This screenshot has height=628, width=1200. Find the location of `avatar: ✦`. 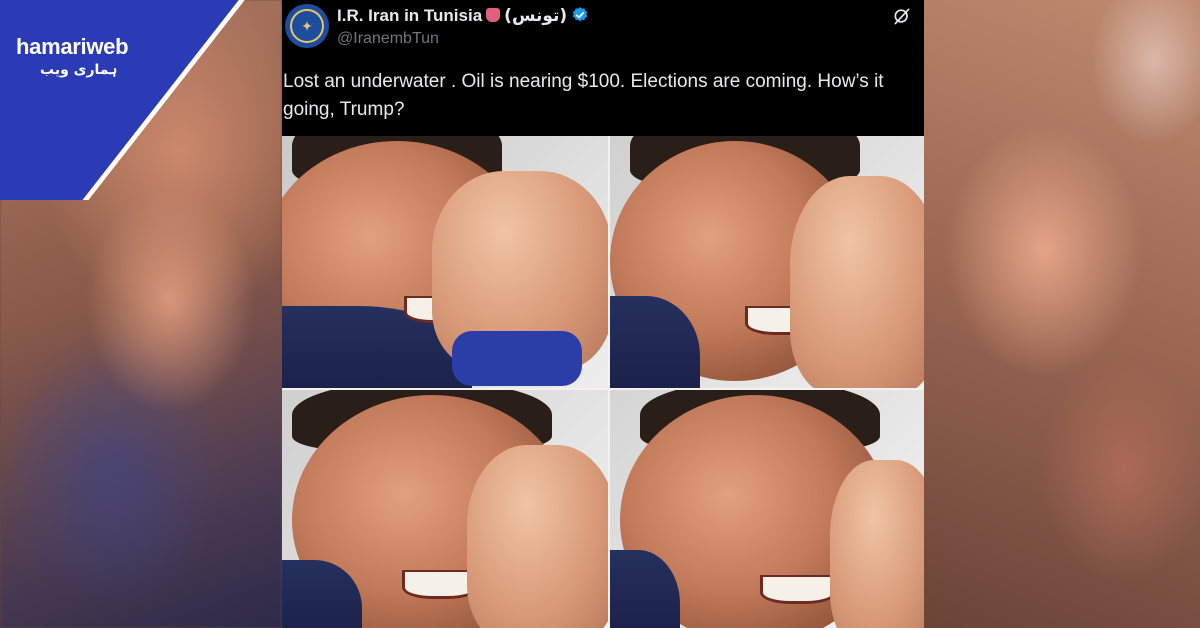

avatar: ✦ is located at coordinates (307, 26).